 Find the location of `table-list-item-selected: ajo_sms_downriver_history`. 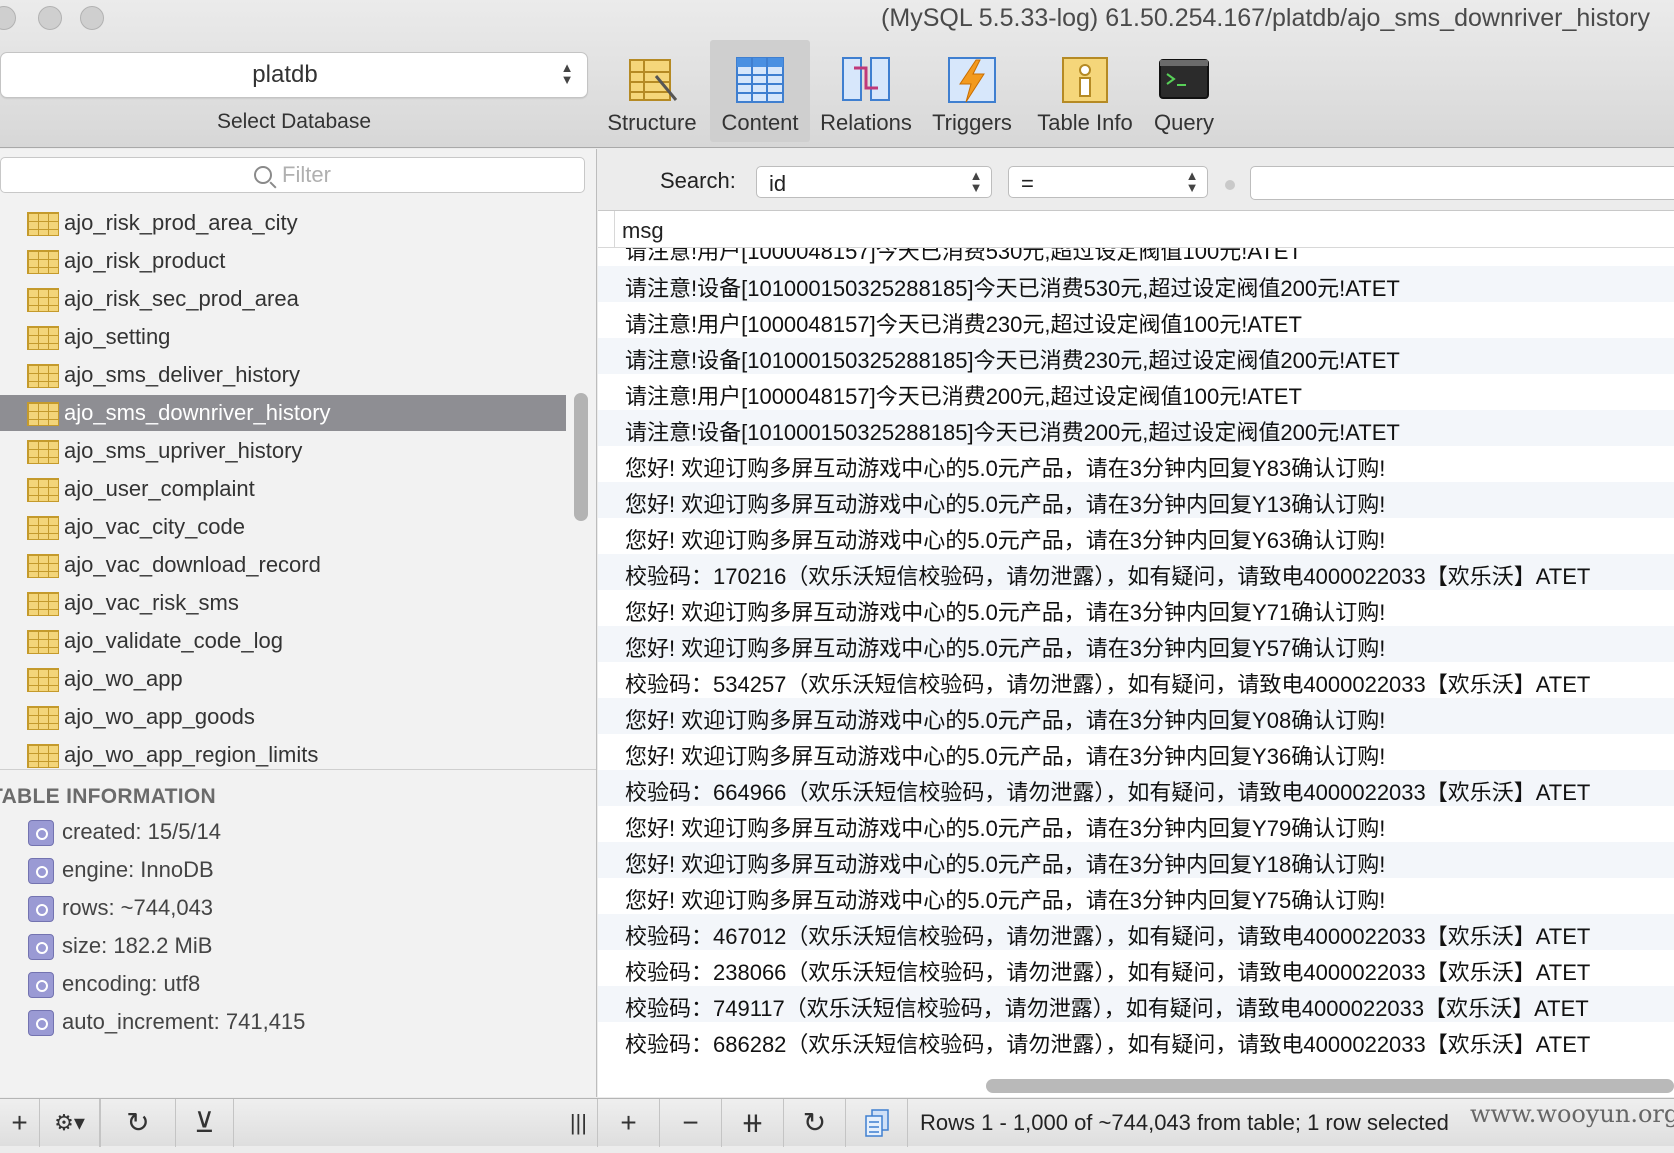

table-list-item-selected: ajo_sms_downriver_history is located at coordinates (283, 413).